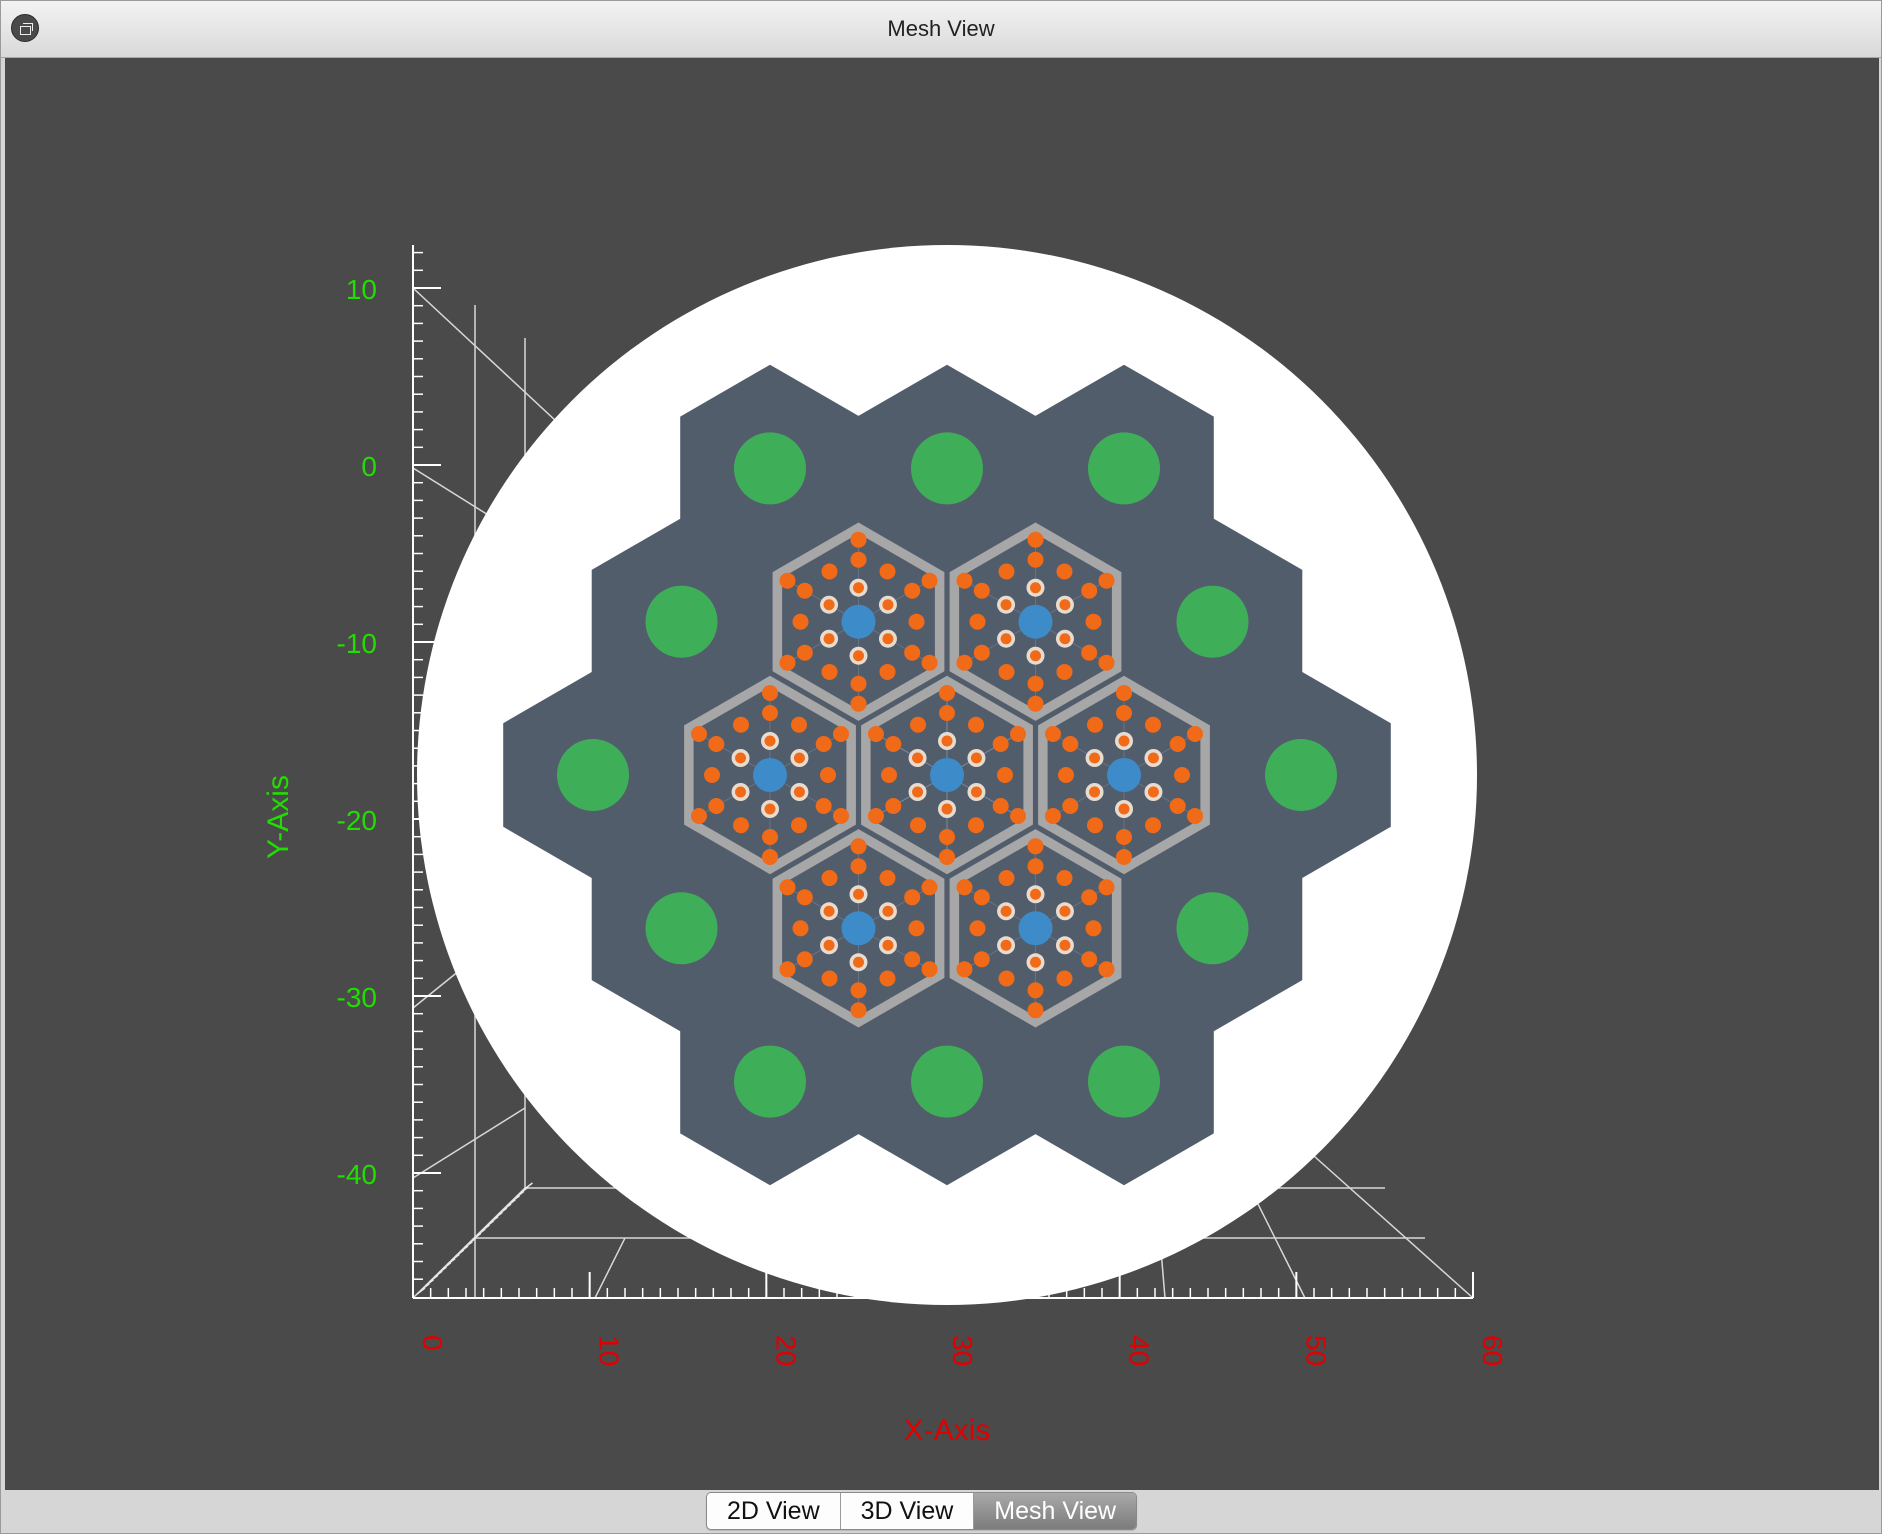  I want to click on x-axis-title: X-Axis, so click(947, 1430).